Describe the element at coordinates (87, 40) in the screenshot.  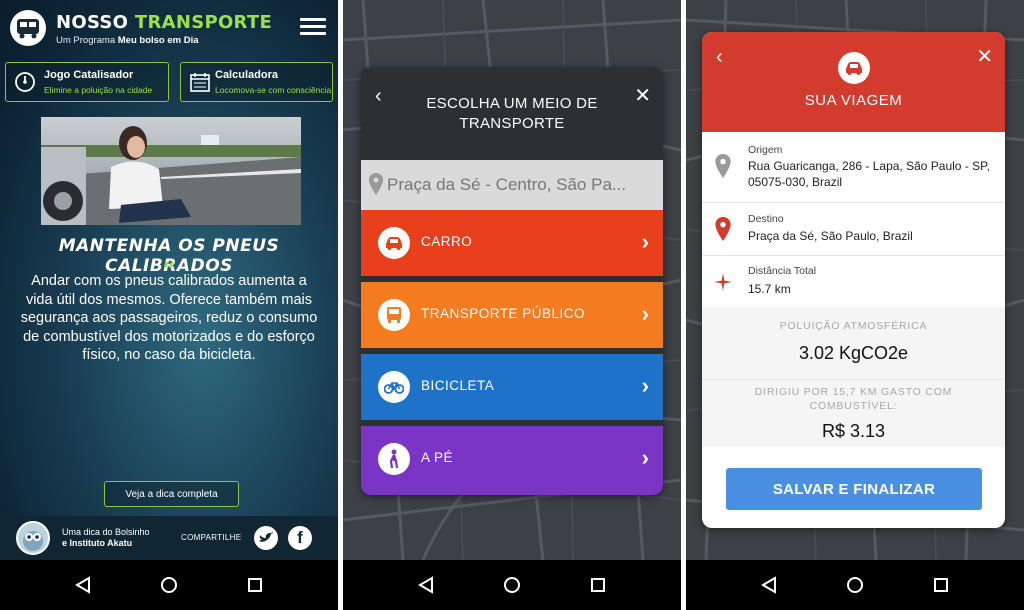
I see `subtitle-prefix: Um Programa` at that location.